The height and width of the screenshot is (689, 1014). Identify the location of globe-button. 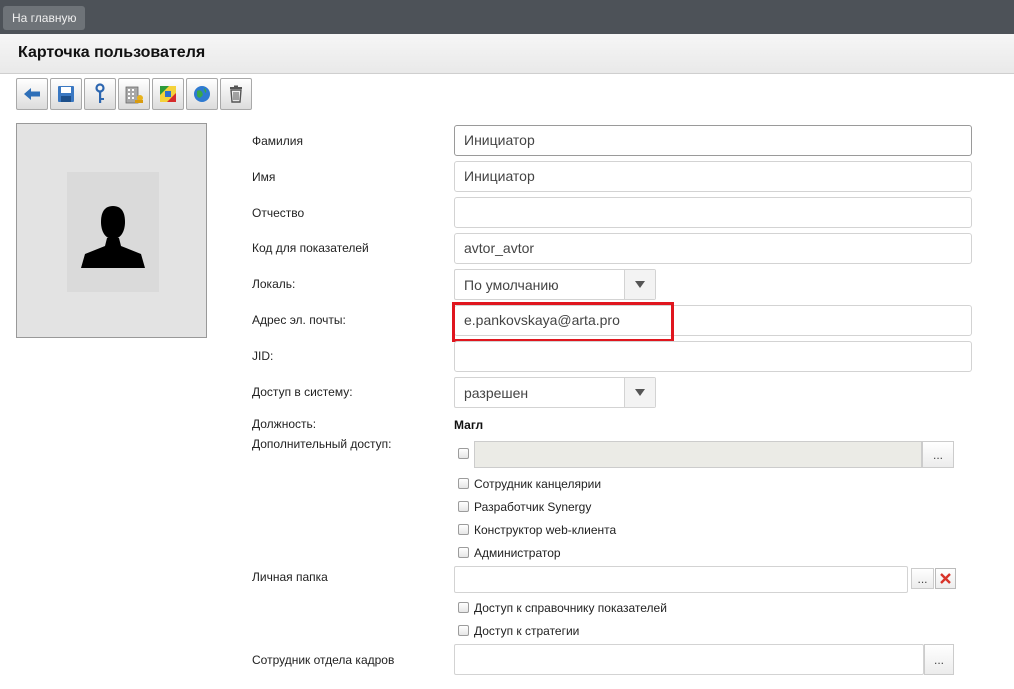
(202, 94).